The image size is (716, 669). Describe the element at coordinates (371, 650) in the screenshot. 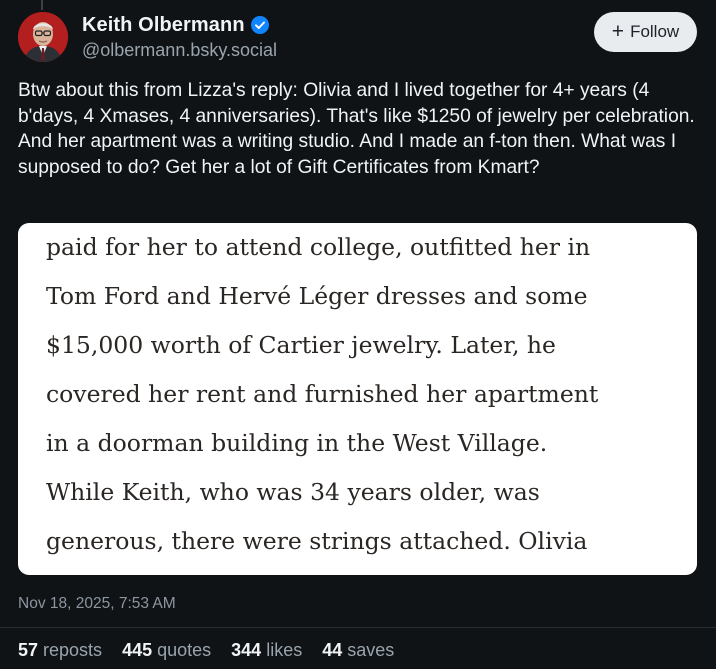

I see `stat-label: saves` at that location.